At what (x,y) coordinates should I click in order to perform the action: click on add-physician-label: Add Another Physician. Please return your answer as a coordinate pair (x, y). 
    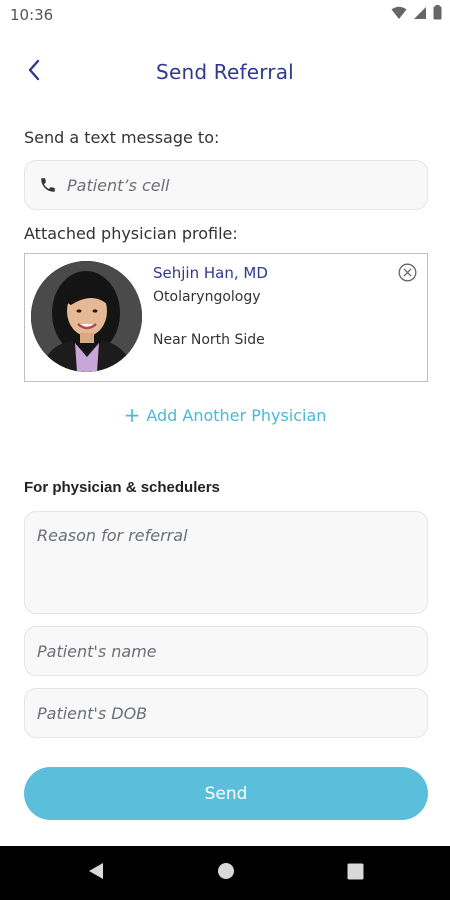
    Looking at the image, I should click on (236, 415).